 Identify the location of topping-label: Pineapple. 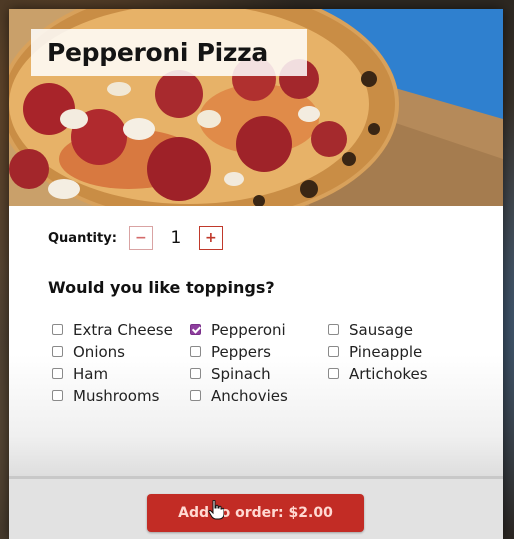
(386, 351).